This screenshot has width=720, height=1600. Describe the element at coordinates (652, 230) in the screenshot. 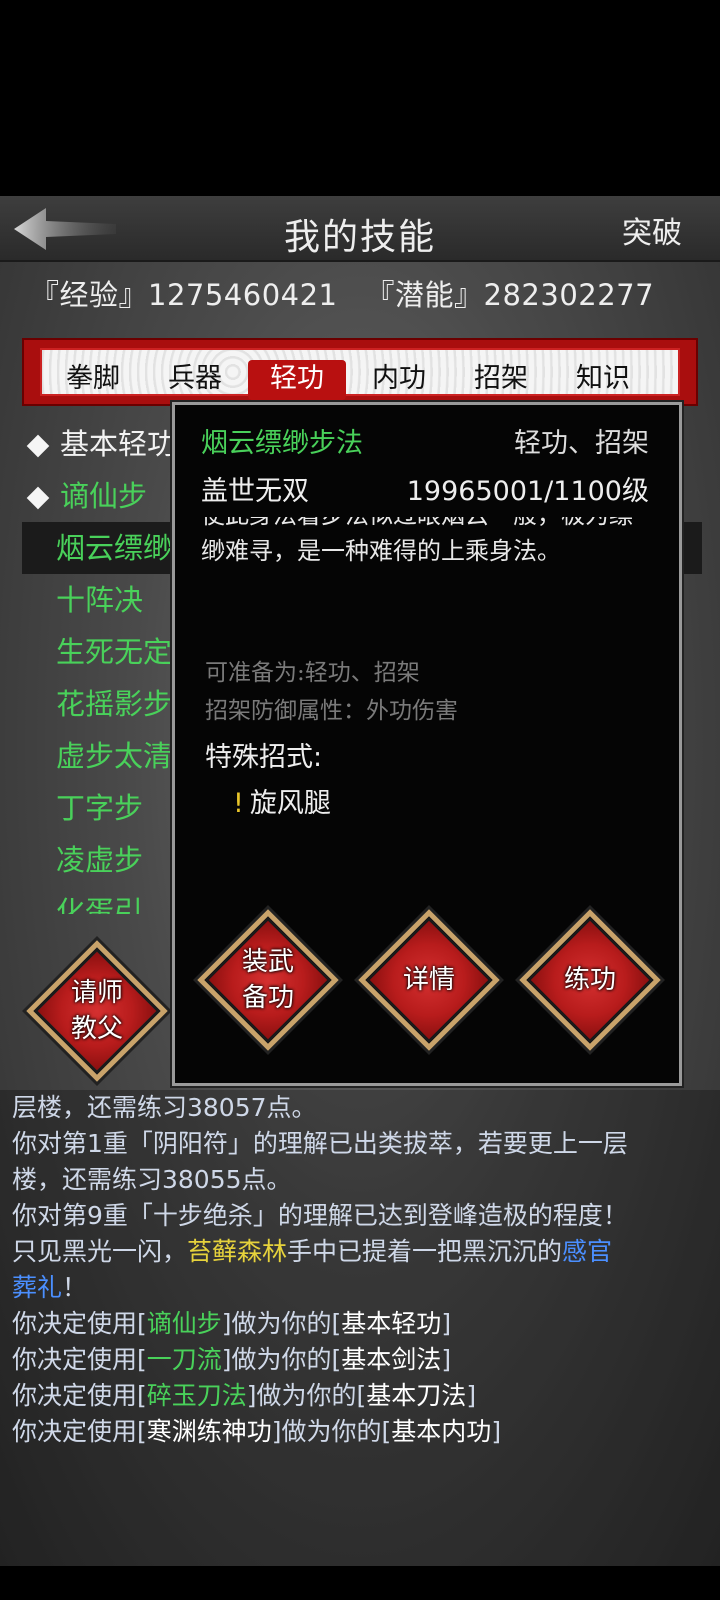

I see `breakthrough-button: 突破` at that location.